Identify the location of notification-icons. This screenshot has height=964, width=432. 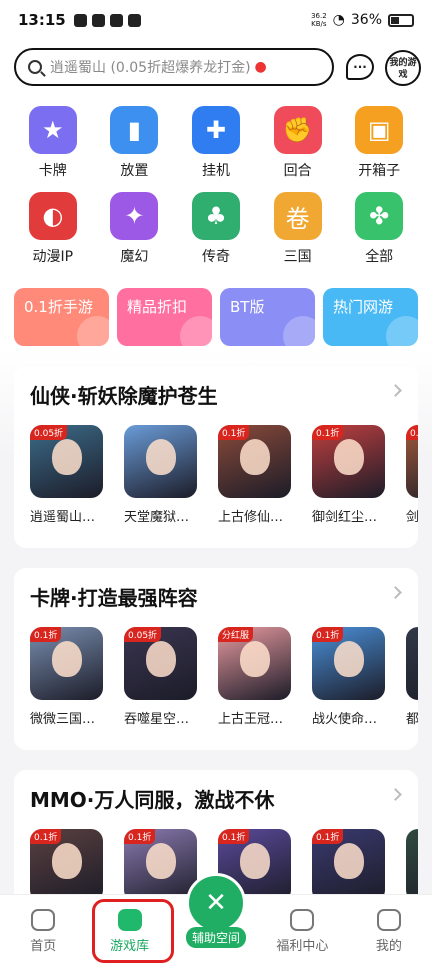
(107, 20).